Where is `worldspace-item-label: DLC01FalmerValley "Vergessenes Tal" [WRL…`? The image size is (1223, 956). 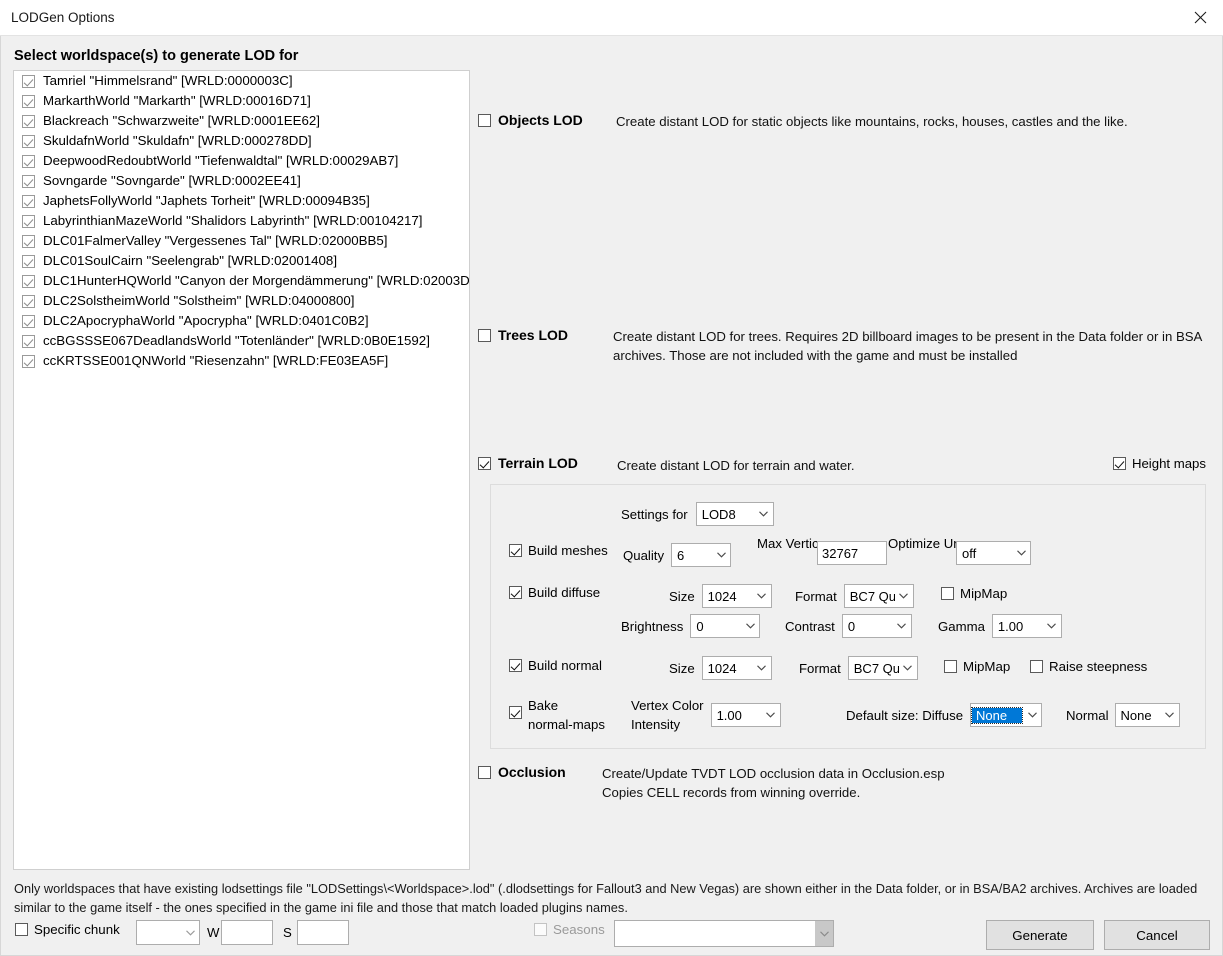
worldspace-item-label: DLC01FalmerValley "Vergessenes Tal" [WRL… is located at coordinates (215, 240).